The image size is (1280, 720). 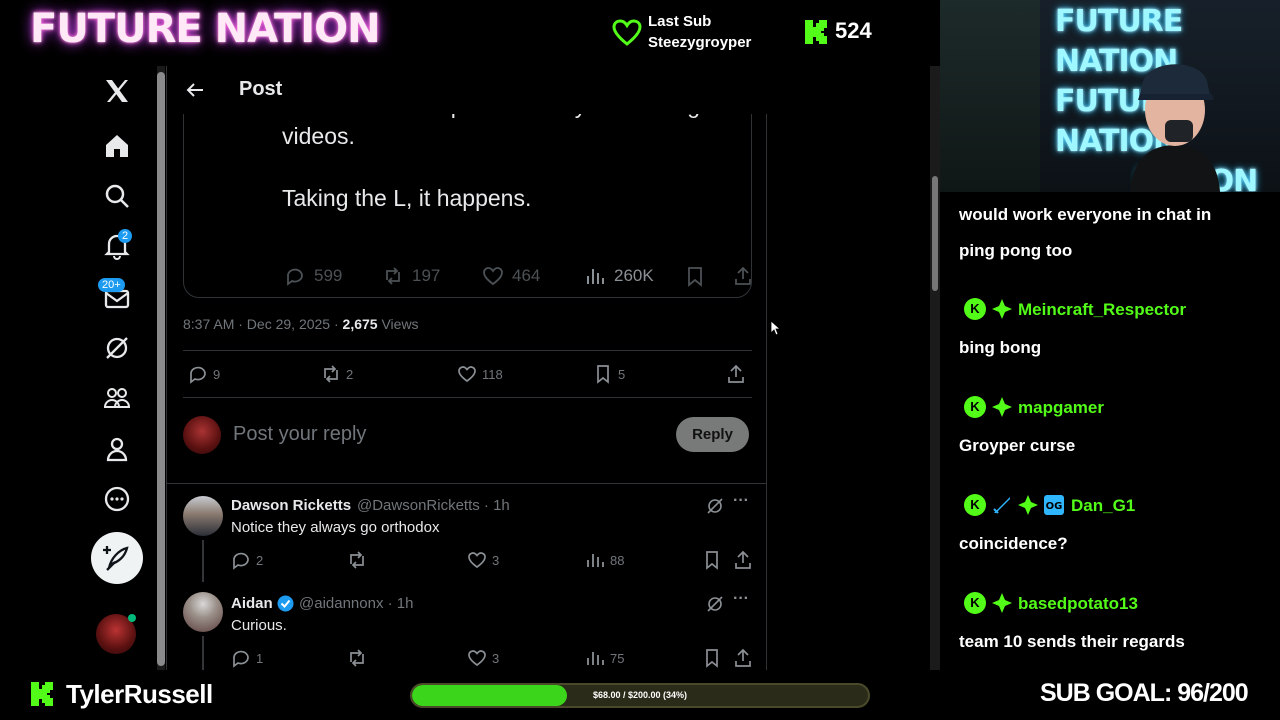 What do you see at coordinates (117, 146) in the screenshot?
I see `home-icon` at bounding box center [117, 146].